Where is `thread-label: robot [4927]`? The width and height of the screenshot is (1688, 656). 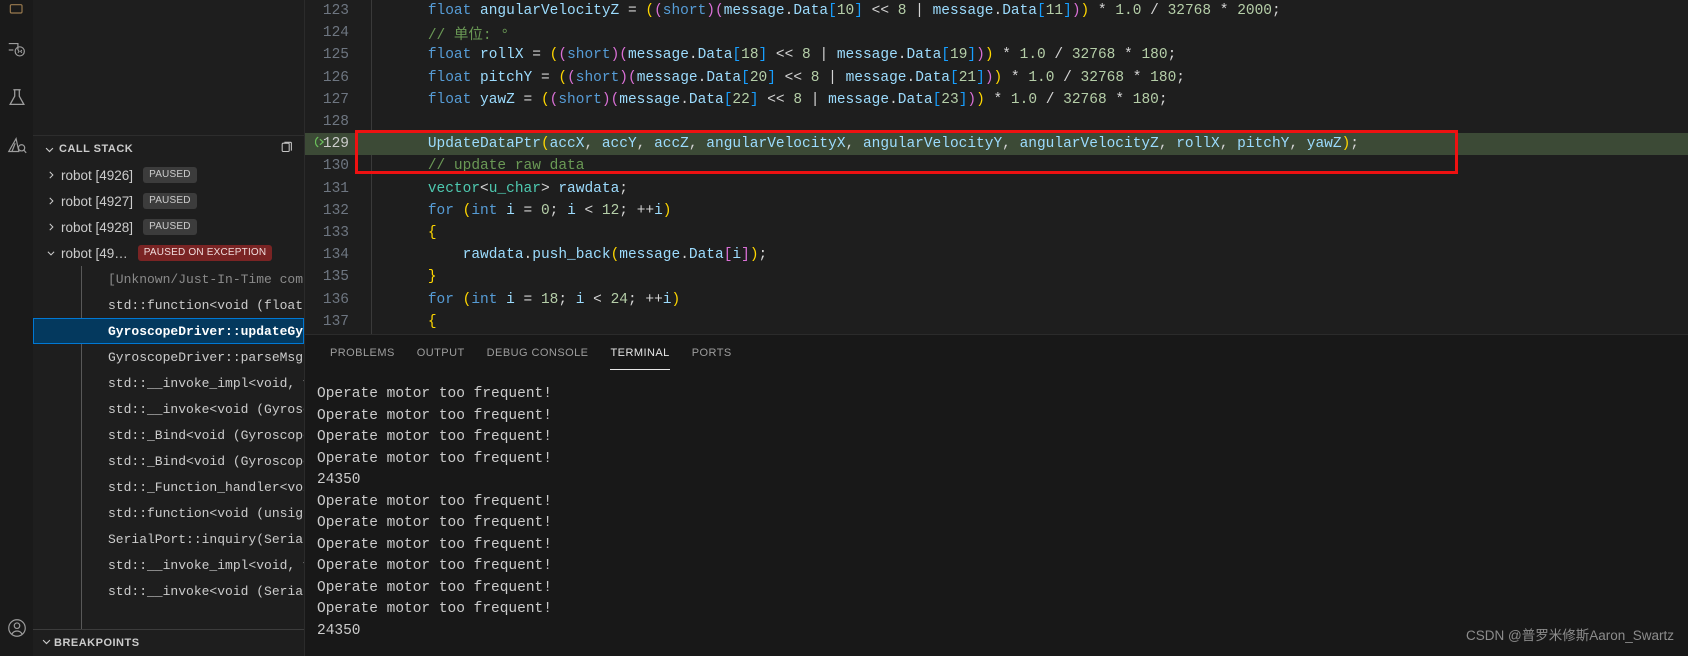
thread-label: robot [4927] is located at coordinates (97, 201).